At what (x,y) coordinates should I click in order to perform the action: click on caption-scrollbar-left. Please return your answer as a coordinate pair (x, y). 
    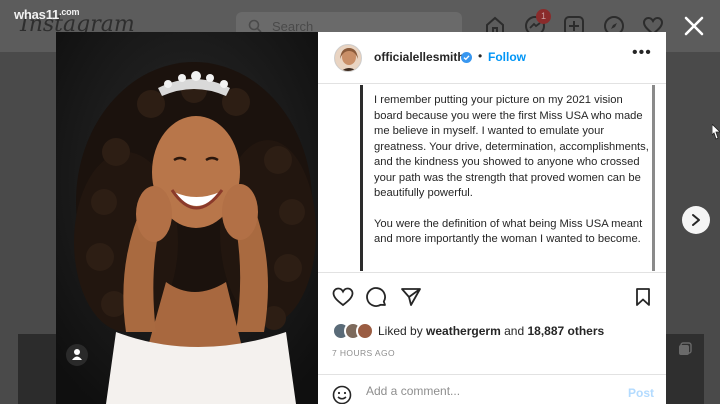
    Looking at the image, I should click on (361, 178).